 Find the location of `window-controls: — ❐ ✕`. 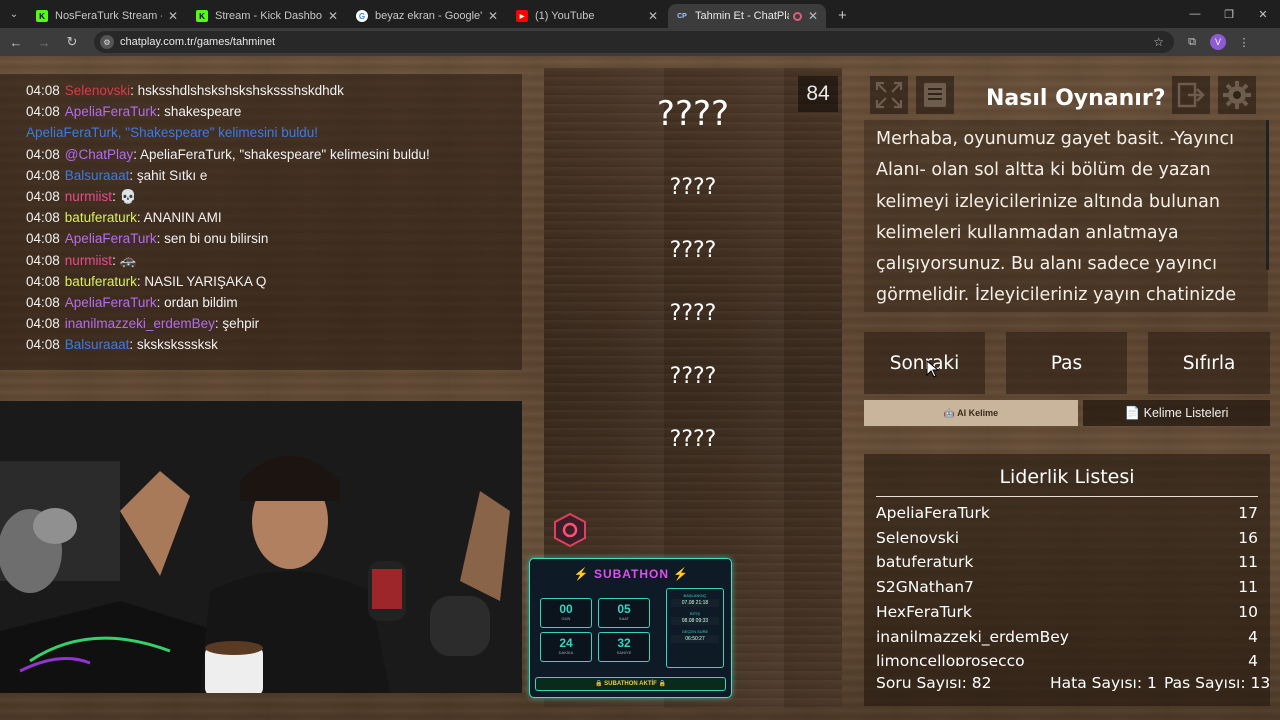

window-controls: — ❐ ✕ is located at coordinates (1229, 14).